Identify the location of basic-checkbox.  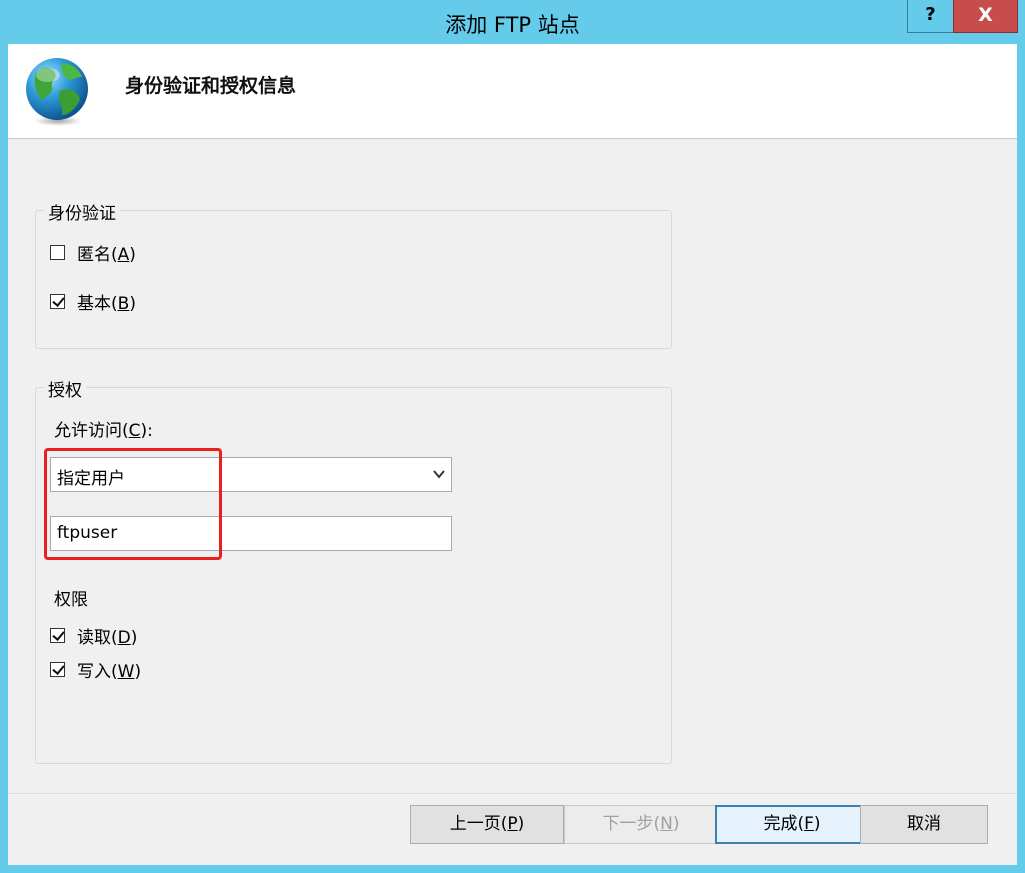
(57, 301).